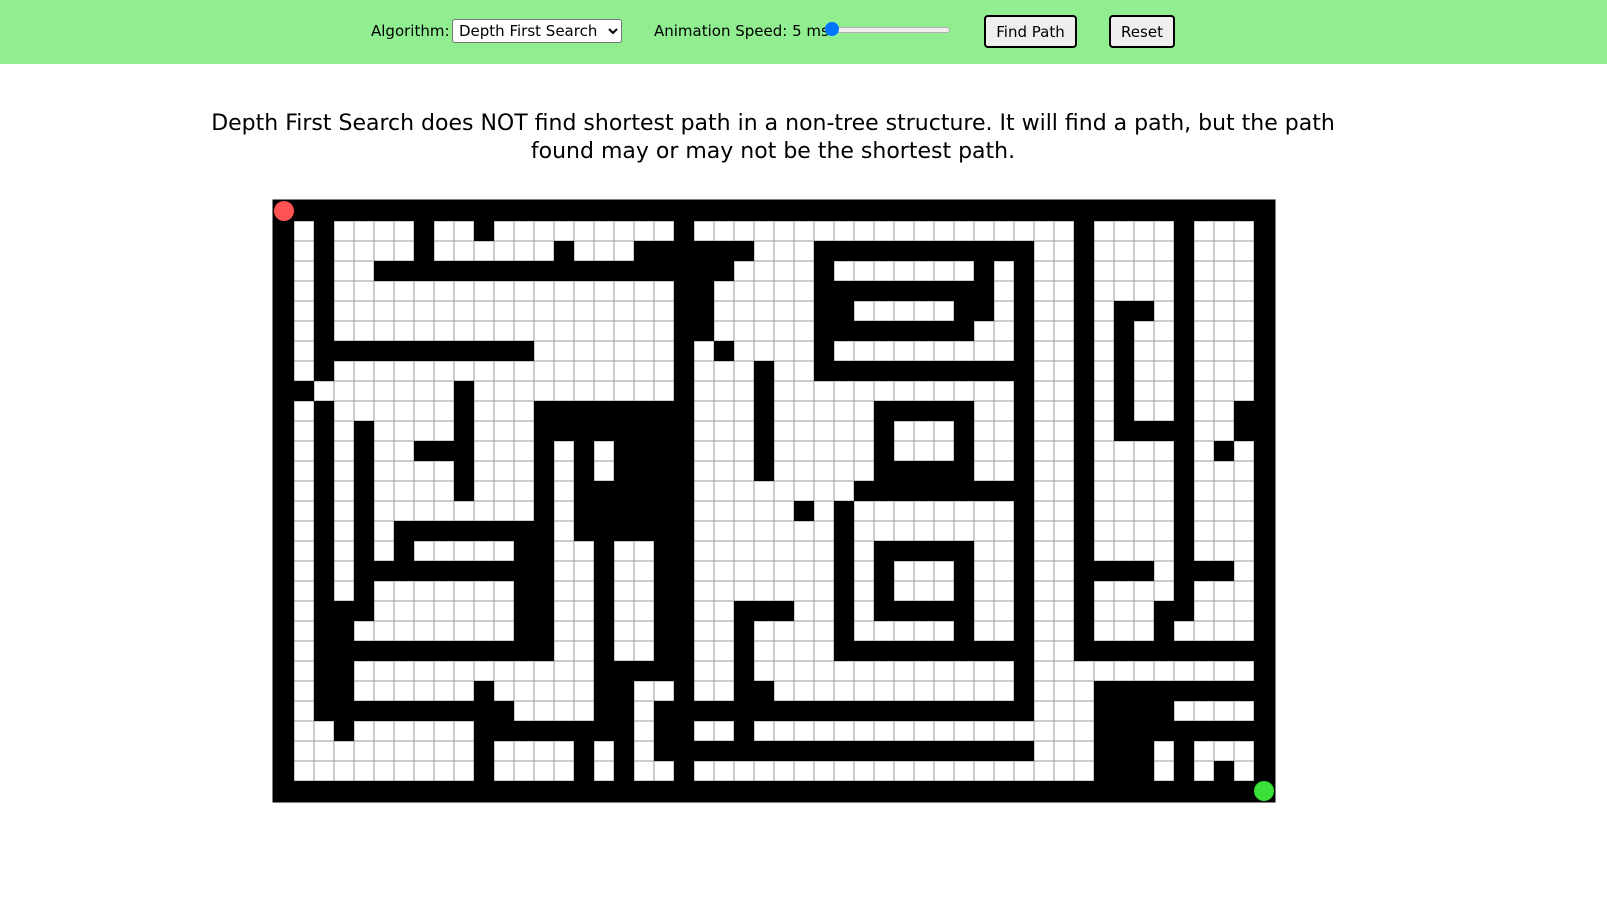 This screenshot has width=1607, height=921. Describe the element at coordinates (1264, 791) in the screenshot. I see `end-node` at that location.